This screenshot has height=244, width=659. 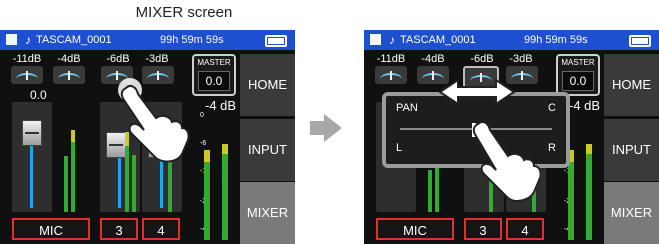 I want to click on pan-right-label: R, so click(x=552, y=148).